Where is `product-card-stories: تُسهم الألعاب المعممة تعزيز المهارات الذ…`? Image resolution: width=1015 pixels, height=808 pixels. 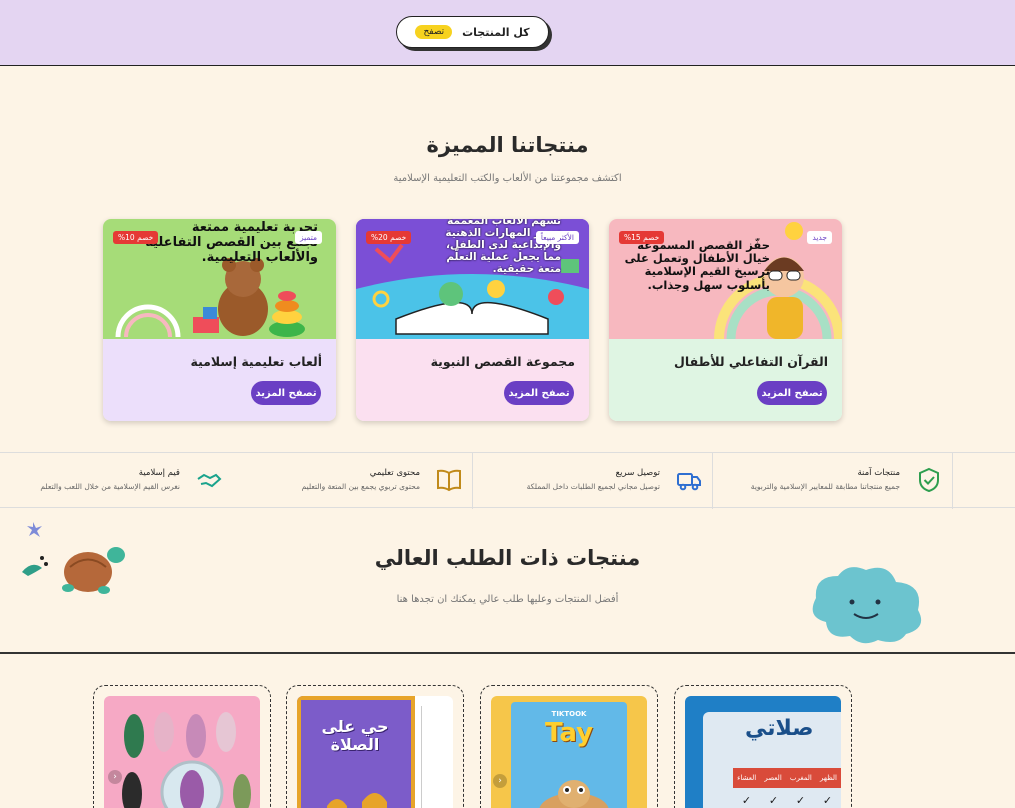 product-card-stories: تُسهم الألعاب المعممة تعزيز المهارات الذ… is located at coordinates (472, 320).